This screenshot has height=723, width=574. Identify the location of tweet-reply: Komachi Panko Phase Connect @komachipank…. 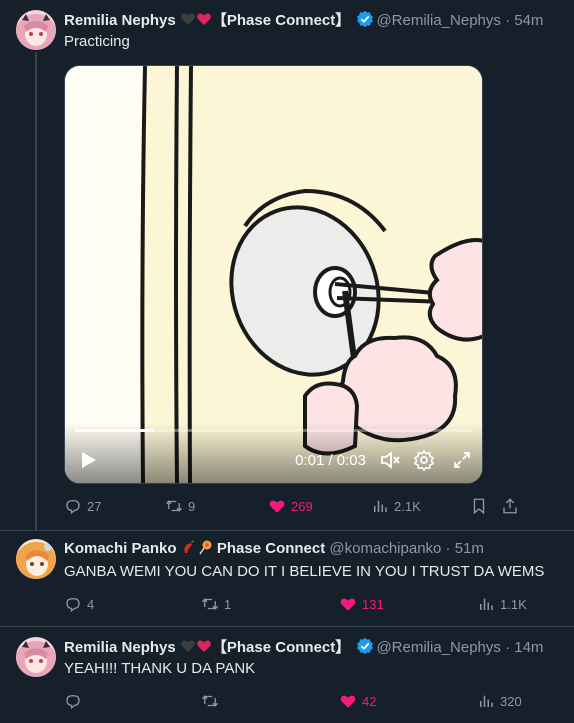
(287, 578).